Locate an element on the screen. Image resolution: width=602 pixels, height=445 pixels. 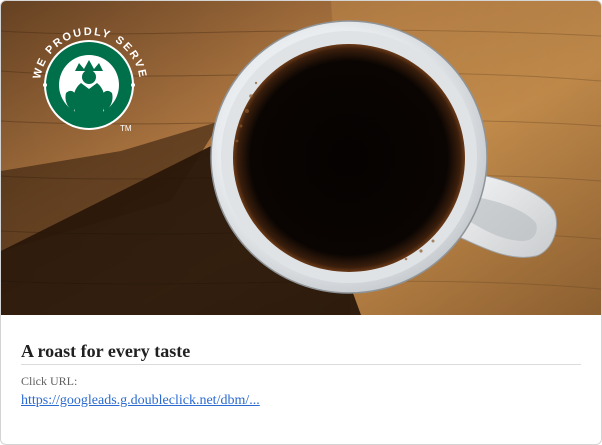
trademark-symbol: TM is located at coordinates (126, 128).